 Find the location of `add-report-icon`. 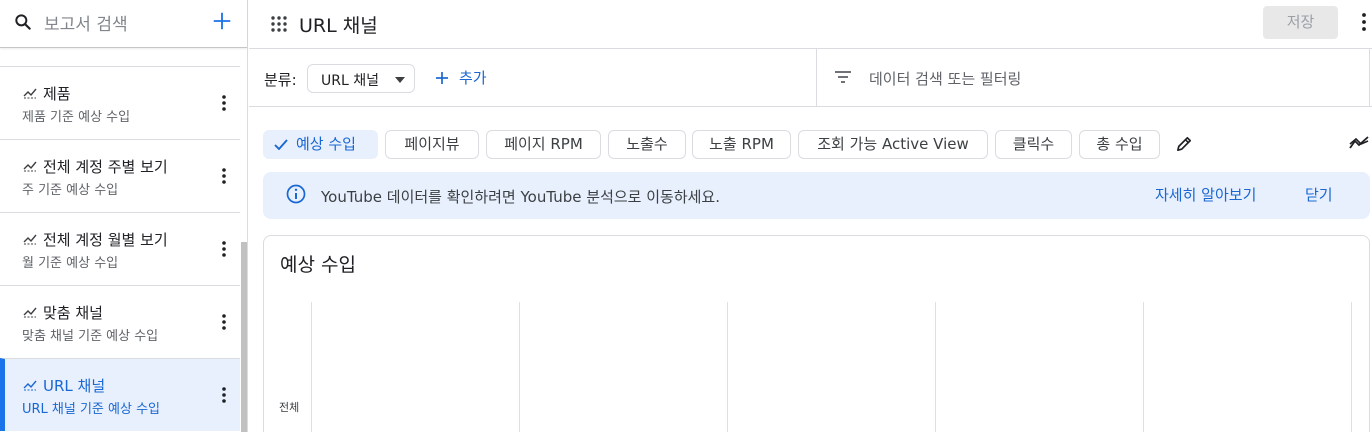

add-report-icon is located at coordinates (222, 21).